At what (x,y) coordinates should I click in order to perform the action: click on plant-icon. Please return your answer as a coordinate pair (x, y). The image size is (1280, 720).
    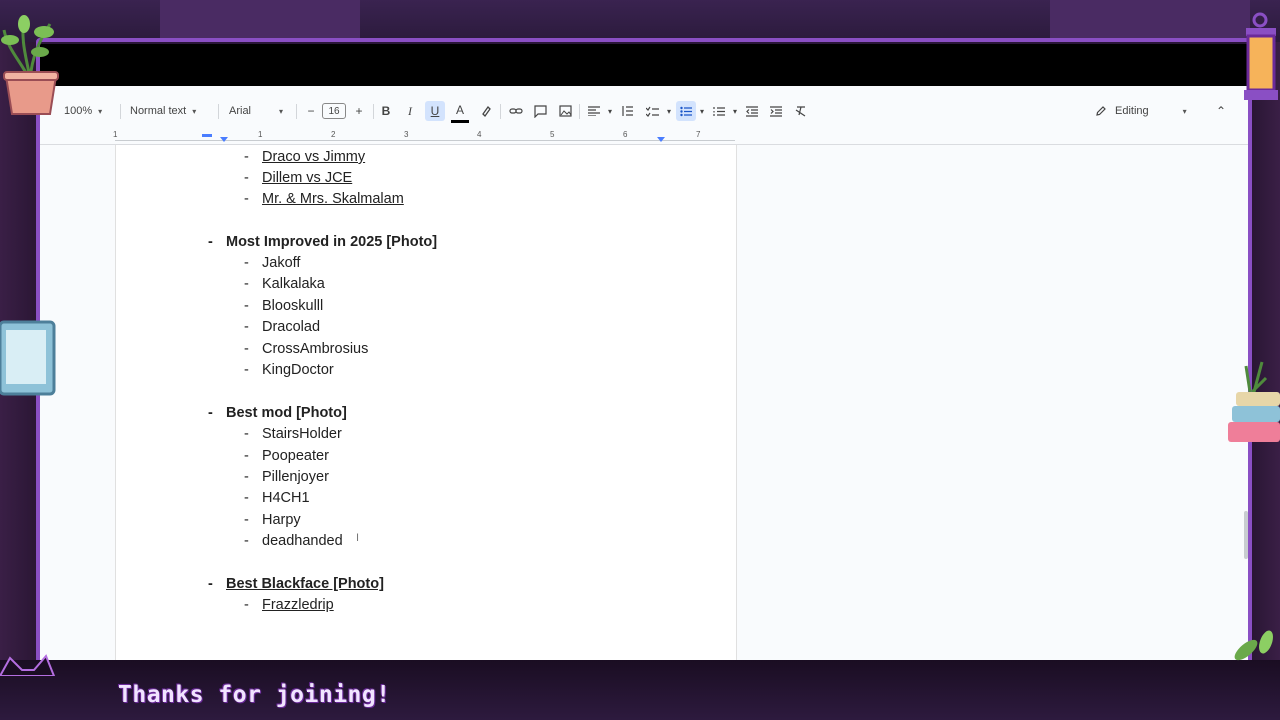
    Looking at the image, I should click on (30, 65).